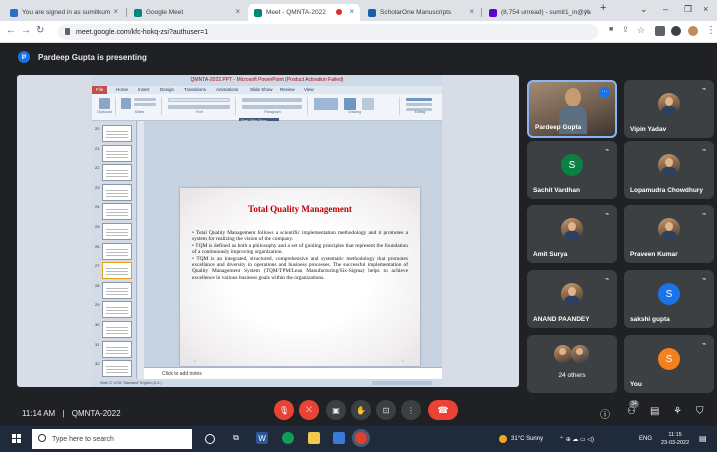  I want to click on browser-tab-signed-in: You are signed in as sumitkum ×, so click(64, 12).